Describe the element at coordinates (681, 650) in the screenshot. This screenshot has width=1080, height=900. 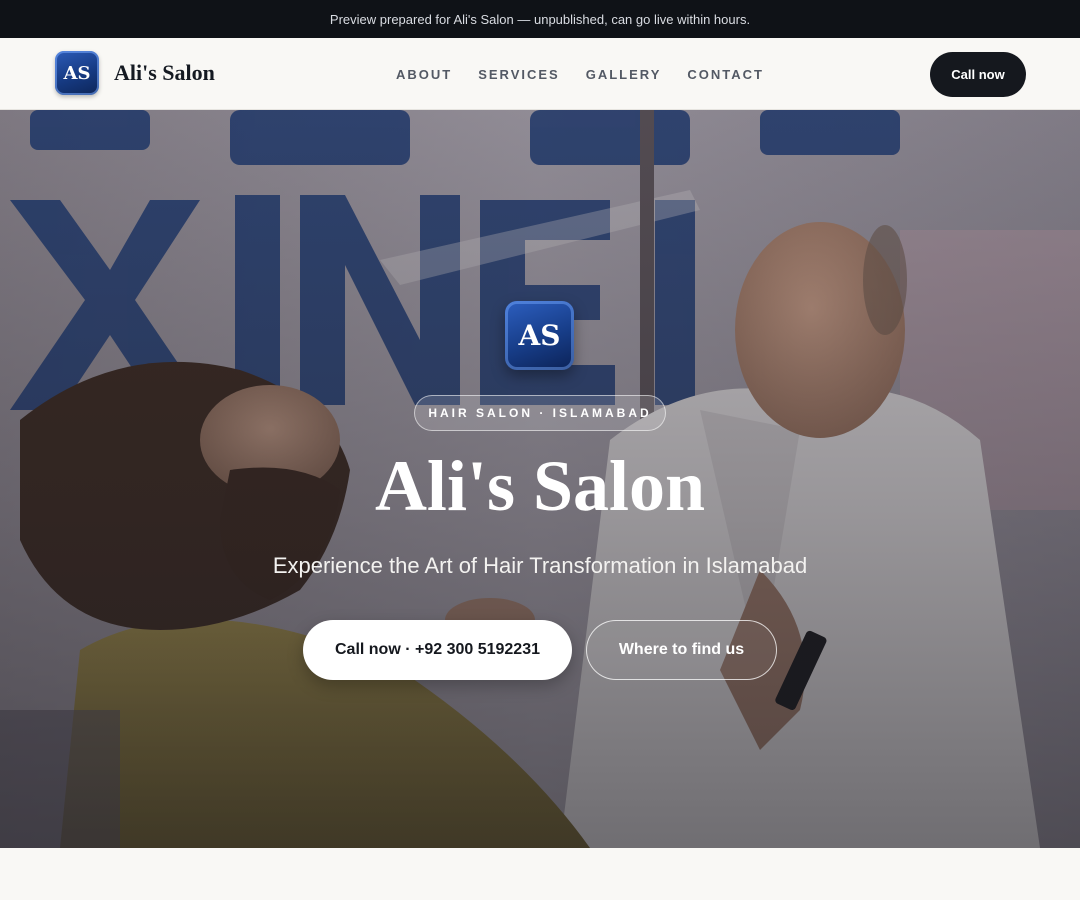
I see `where-to-find-us-button: Where to find us` at that location.